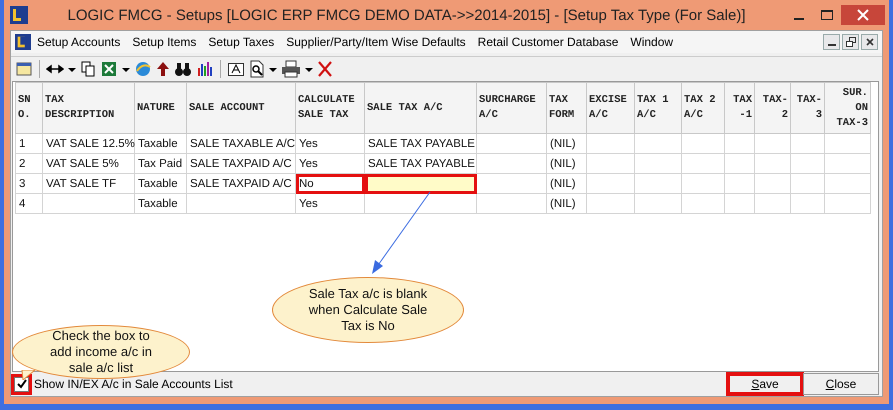 This screenshot has width=893, height=410. Describe the element at coordinates (109, 69) in the screenshot. I see `spreadsheet-icon` at that location.